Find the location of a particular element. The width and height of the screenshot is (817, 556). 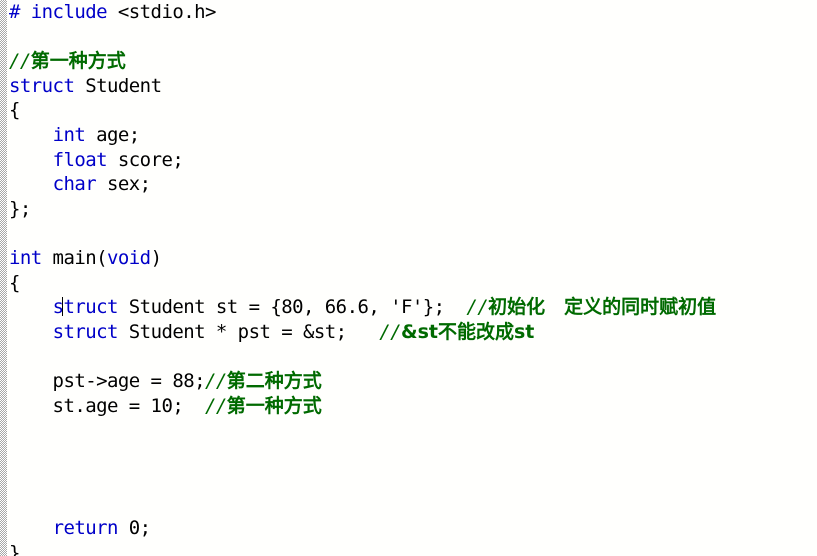

editor-gutter-strip is located at coordinates (3, 278).